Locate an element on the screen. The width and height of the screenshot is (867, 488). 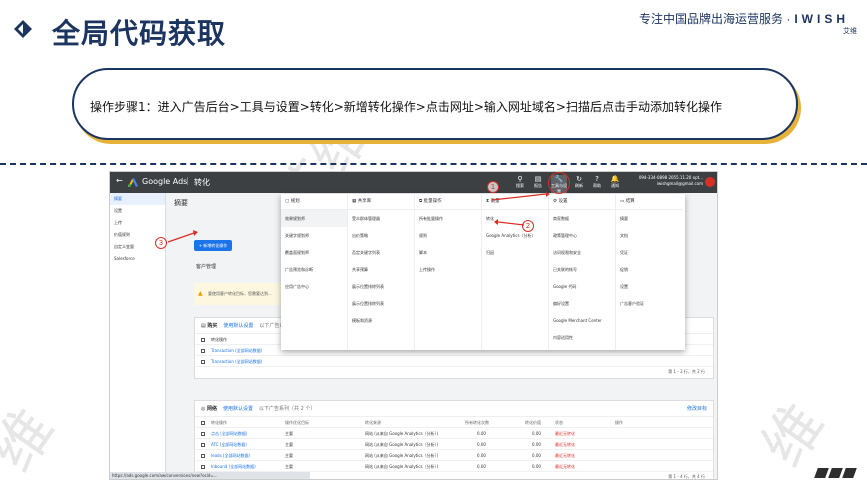
pager: 第 1 - 2 行，共 2 行 is located at coordinates (686, 371).